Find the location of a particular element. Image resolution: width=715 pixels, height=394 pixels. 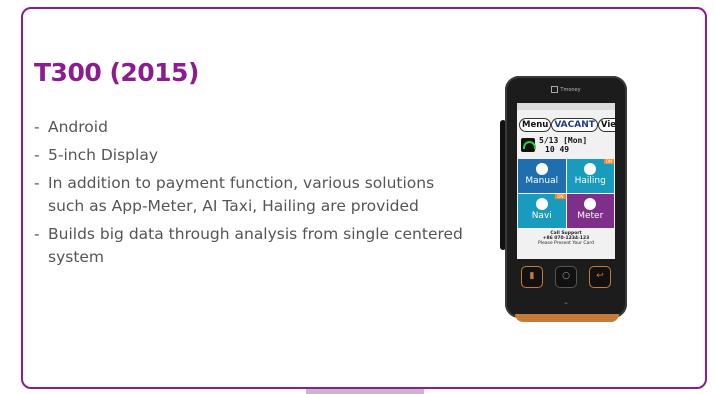

usb-icon: ⌁ is located at coordinates (566, 303).